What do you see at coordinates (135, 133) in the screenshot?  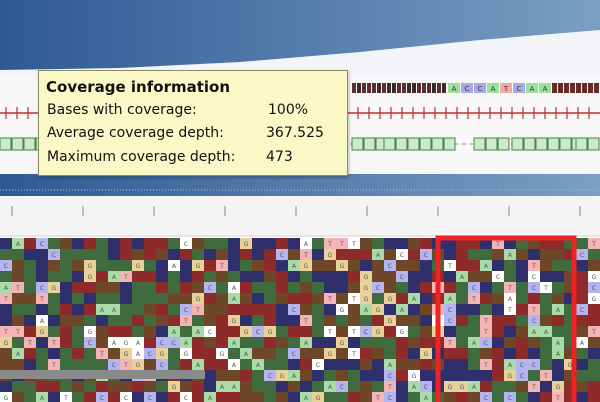 I see `average-depth-label: Average coverage depth:` at bounding box center [135, 133].